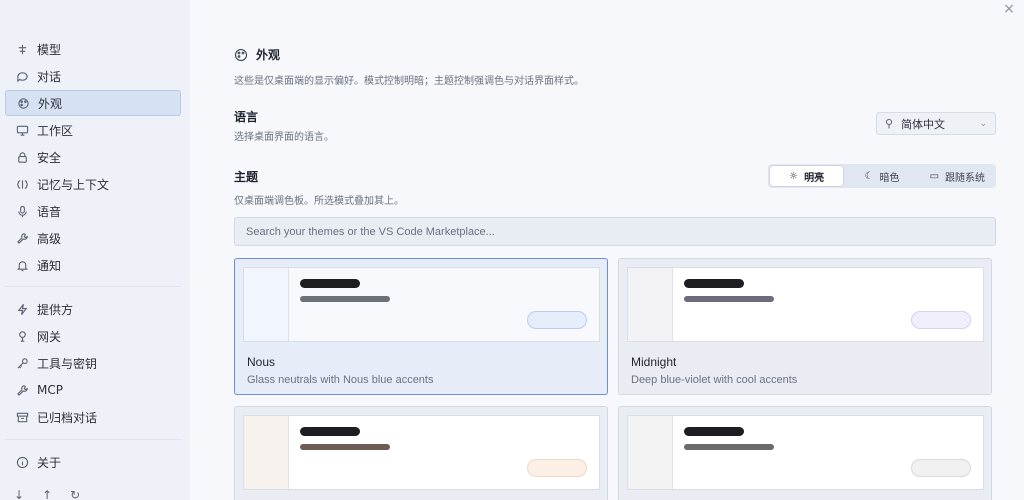 This screenshot has width=1024, height=500. What do you see at coordinates (889, 123) in the screenshot?
I see `globe-icon: ⚲` at bounding box center [889, 123].